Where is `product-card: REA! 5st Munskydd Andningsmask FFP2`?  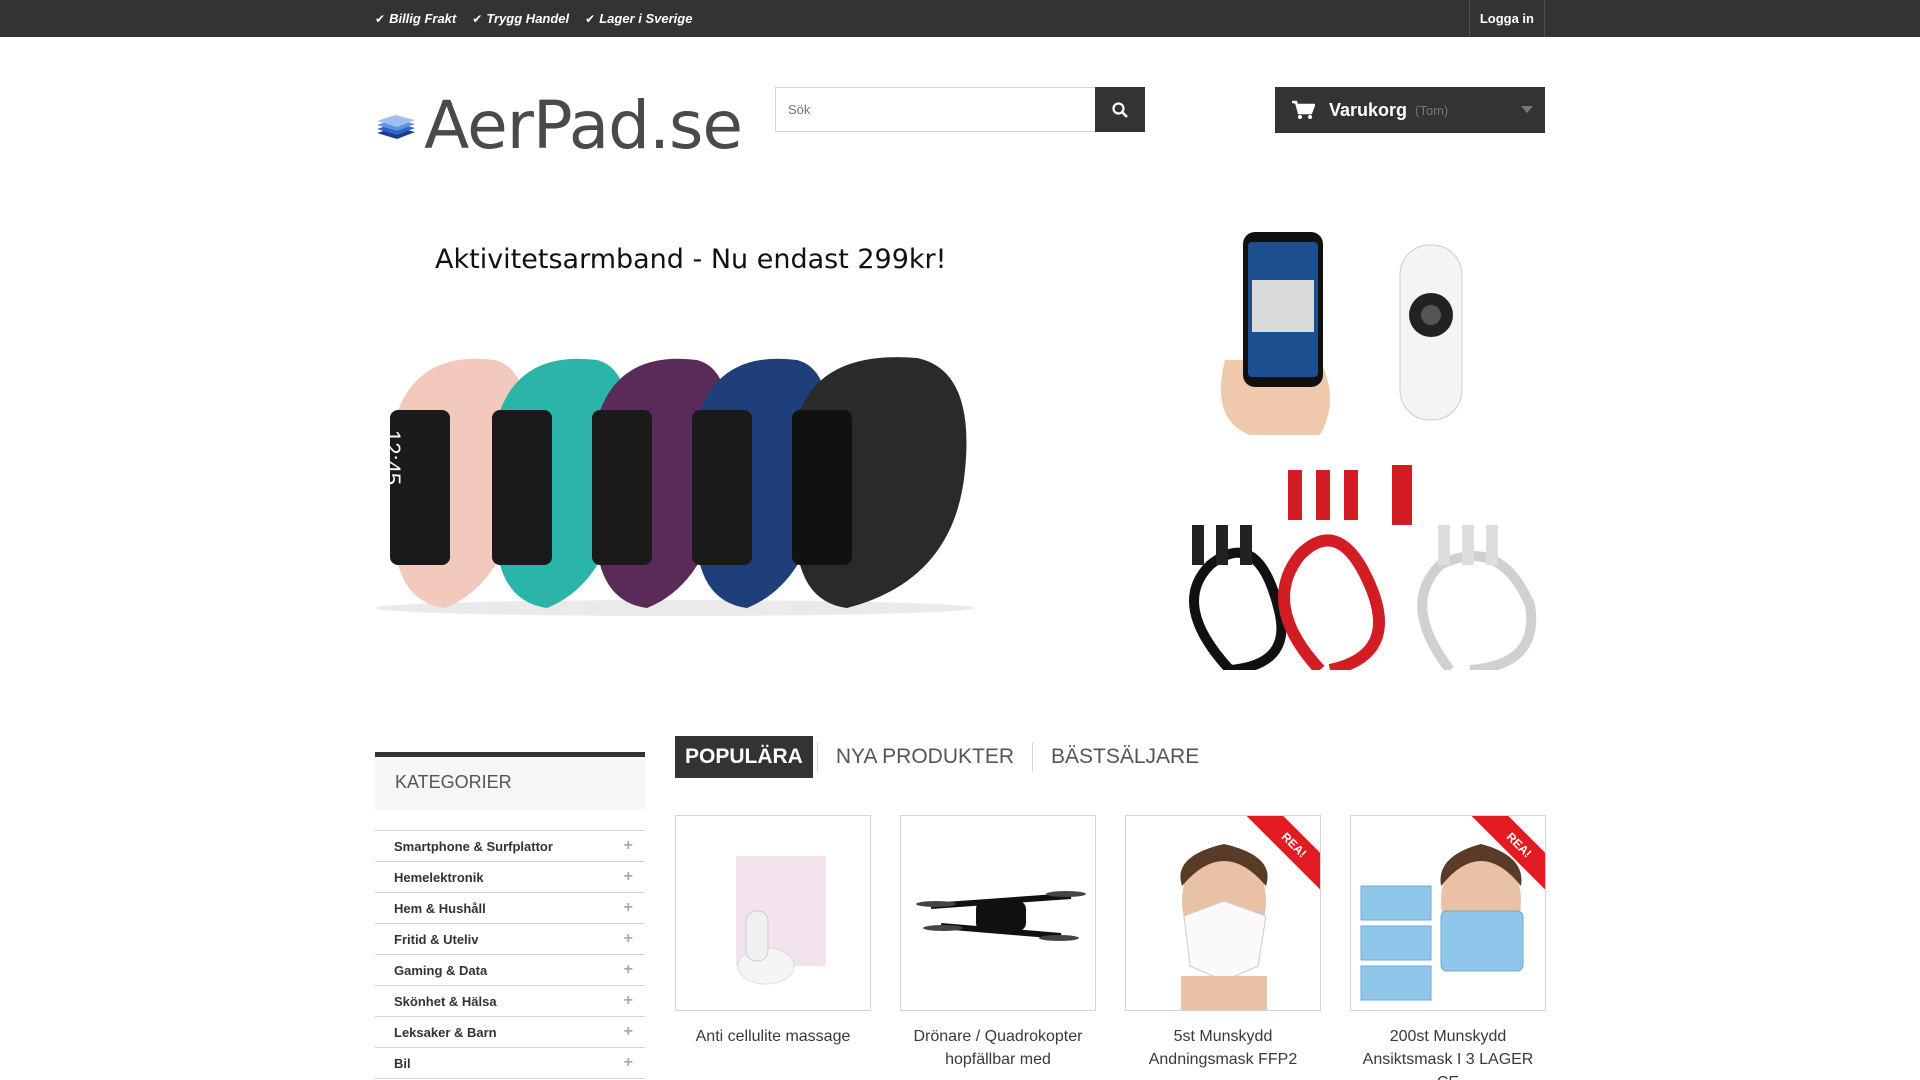 product-card: REA! 5st Munskydd Andningsmask FFP2 is located at coordinates (1223, 943).